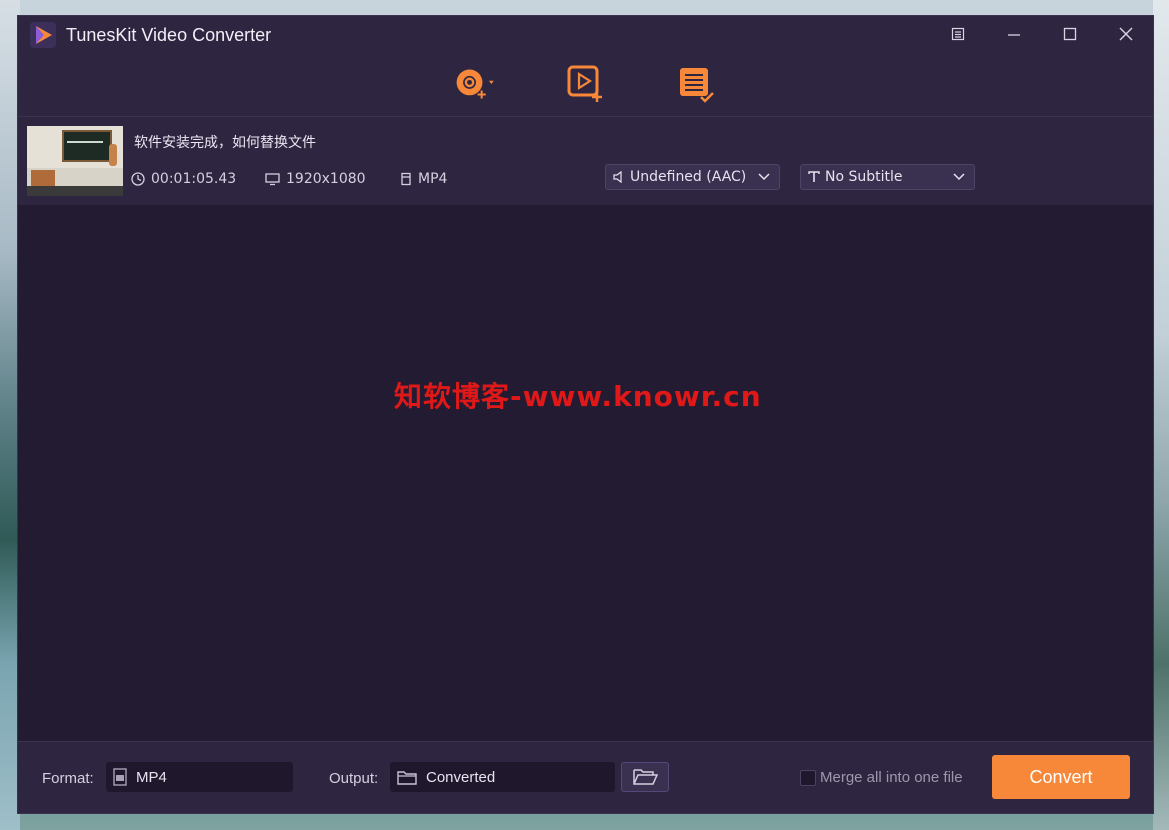 Image resolution: width=1169 pixels, height=830 pixels. Describe the element at coordinates (502, 777) in the screenshot. I see `output-folder-field: Converted` at that location.